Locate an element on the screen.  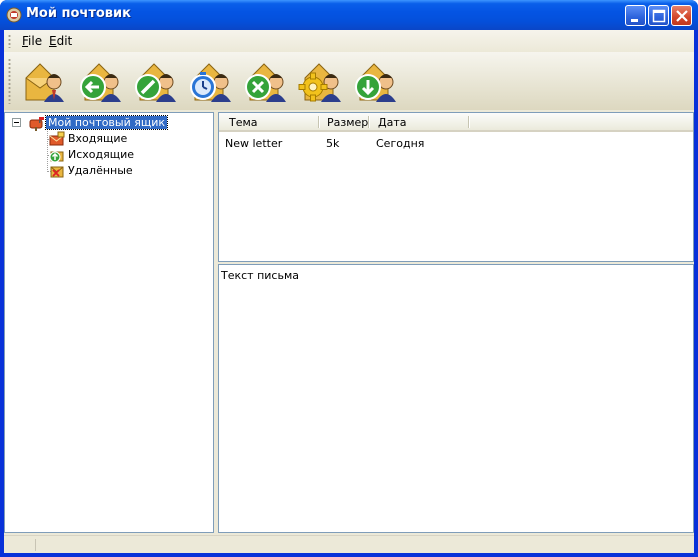
tree-item-deleted: Удалённые is located at coordinates (124, 171).